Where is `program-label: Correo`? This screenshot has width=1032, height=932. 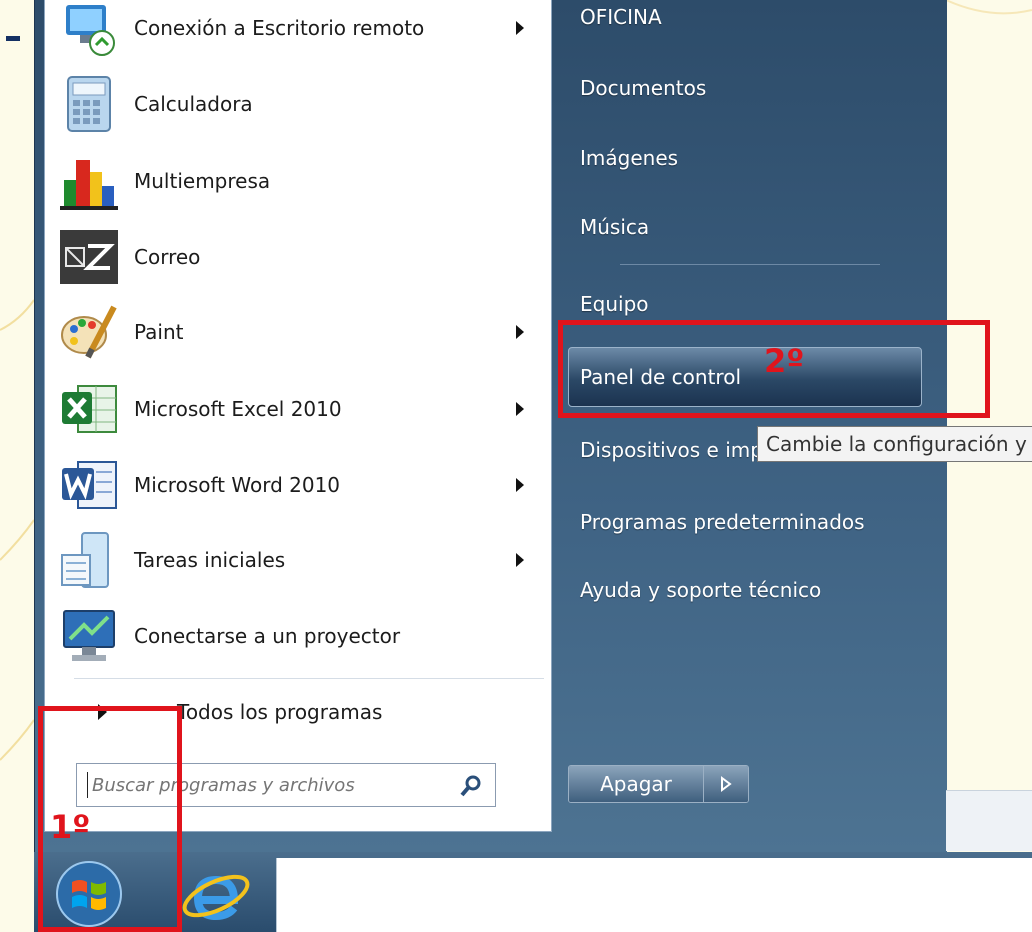
program-label: Correo is located at coordinates (167, 257).